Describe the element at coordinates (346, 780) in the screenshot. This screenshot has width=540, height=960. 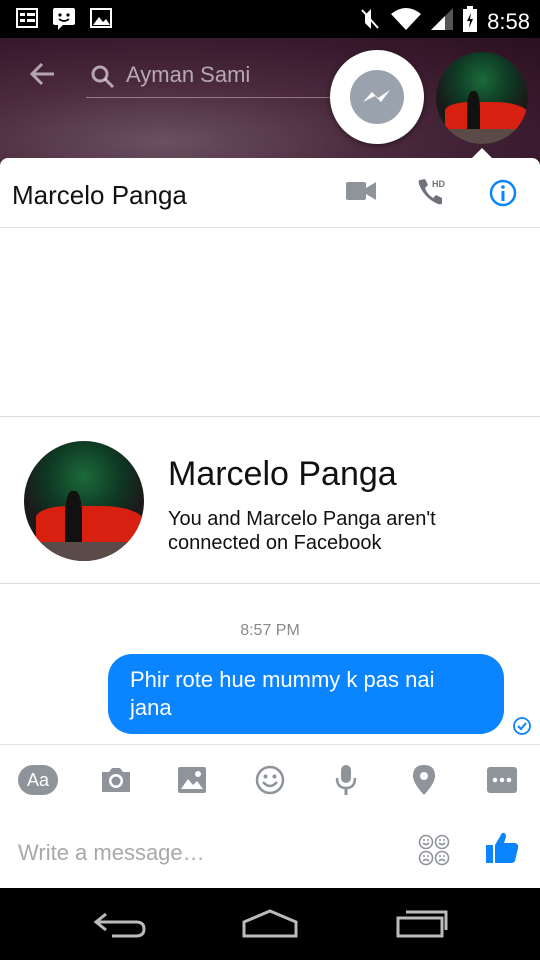
I see `microphone-icon` at that location.